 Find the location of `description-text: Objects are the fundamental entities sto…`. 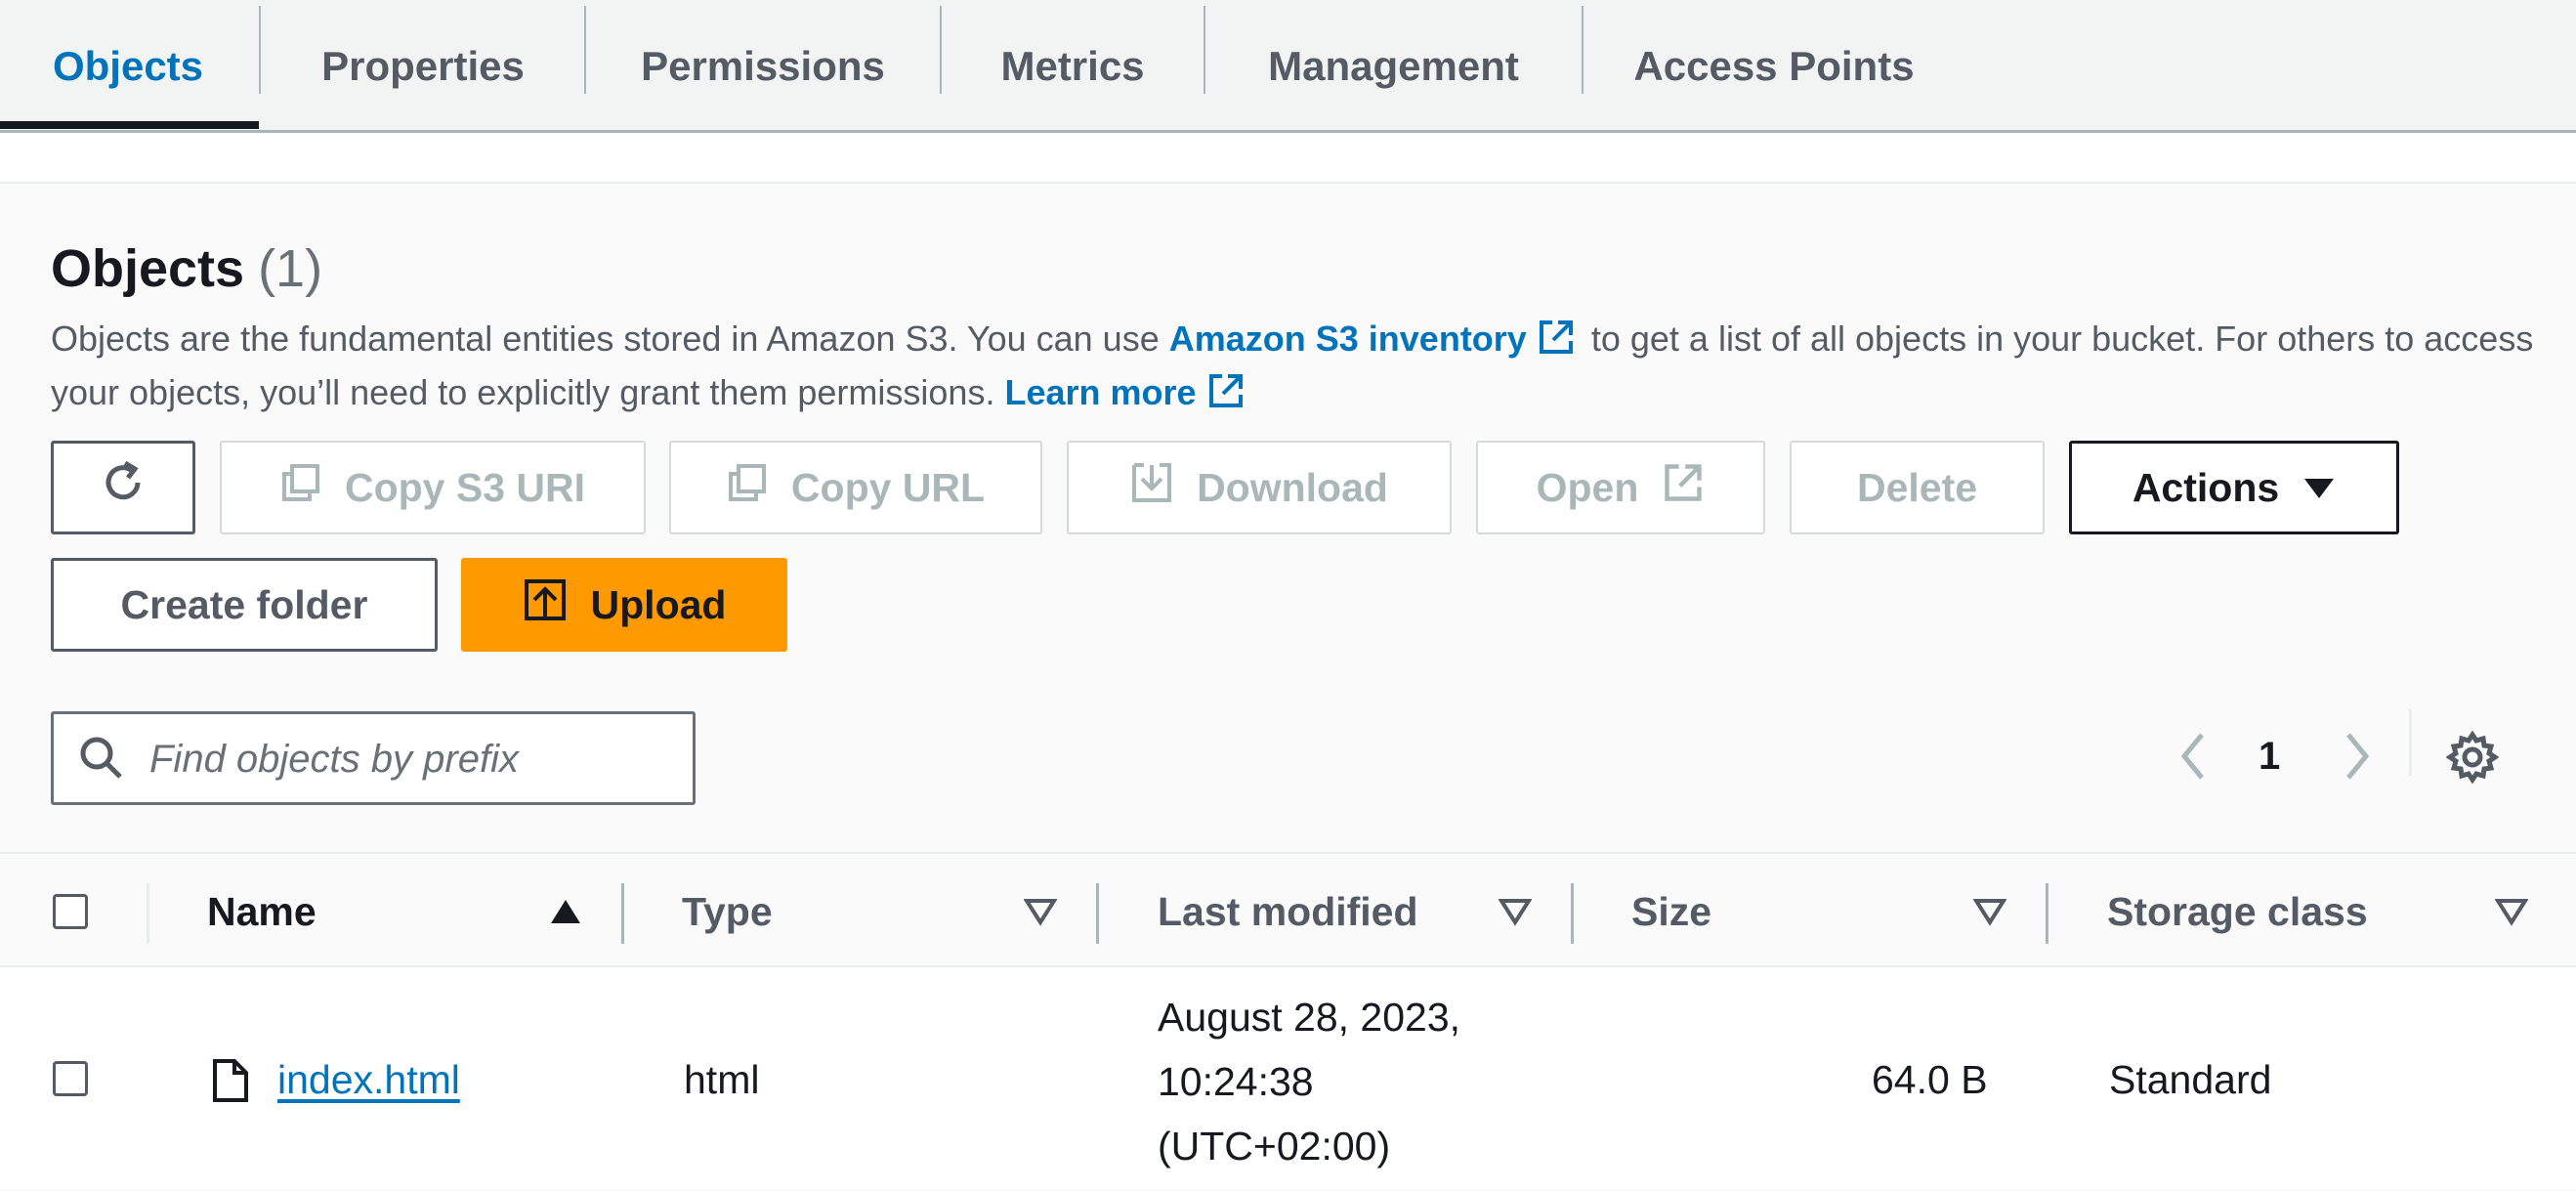

description-text: Objects are the fundamental entities sto… is located at coordinates (605, 339).